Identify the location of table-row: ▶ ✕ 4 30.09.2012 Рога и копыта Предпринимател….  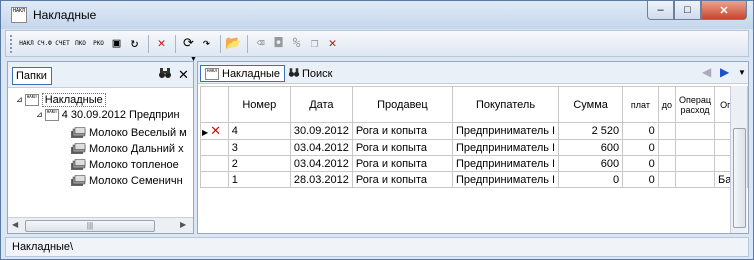
(474, 131).